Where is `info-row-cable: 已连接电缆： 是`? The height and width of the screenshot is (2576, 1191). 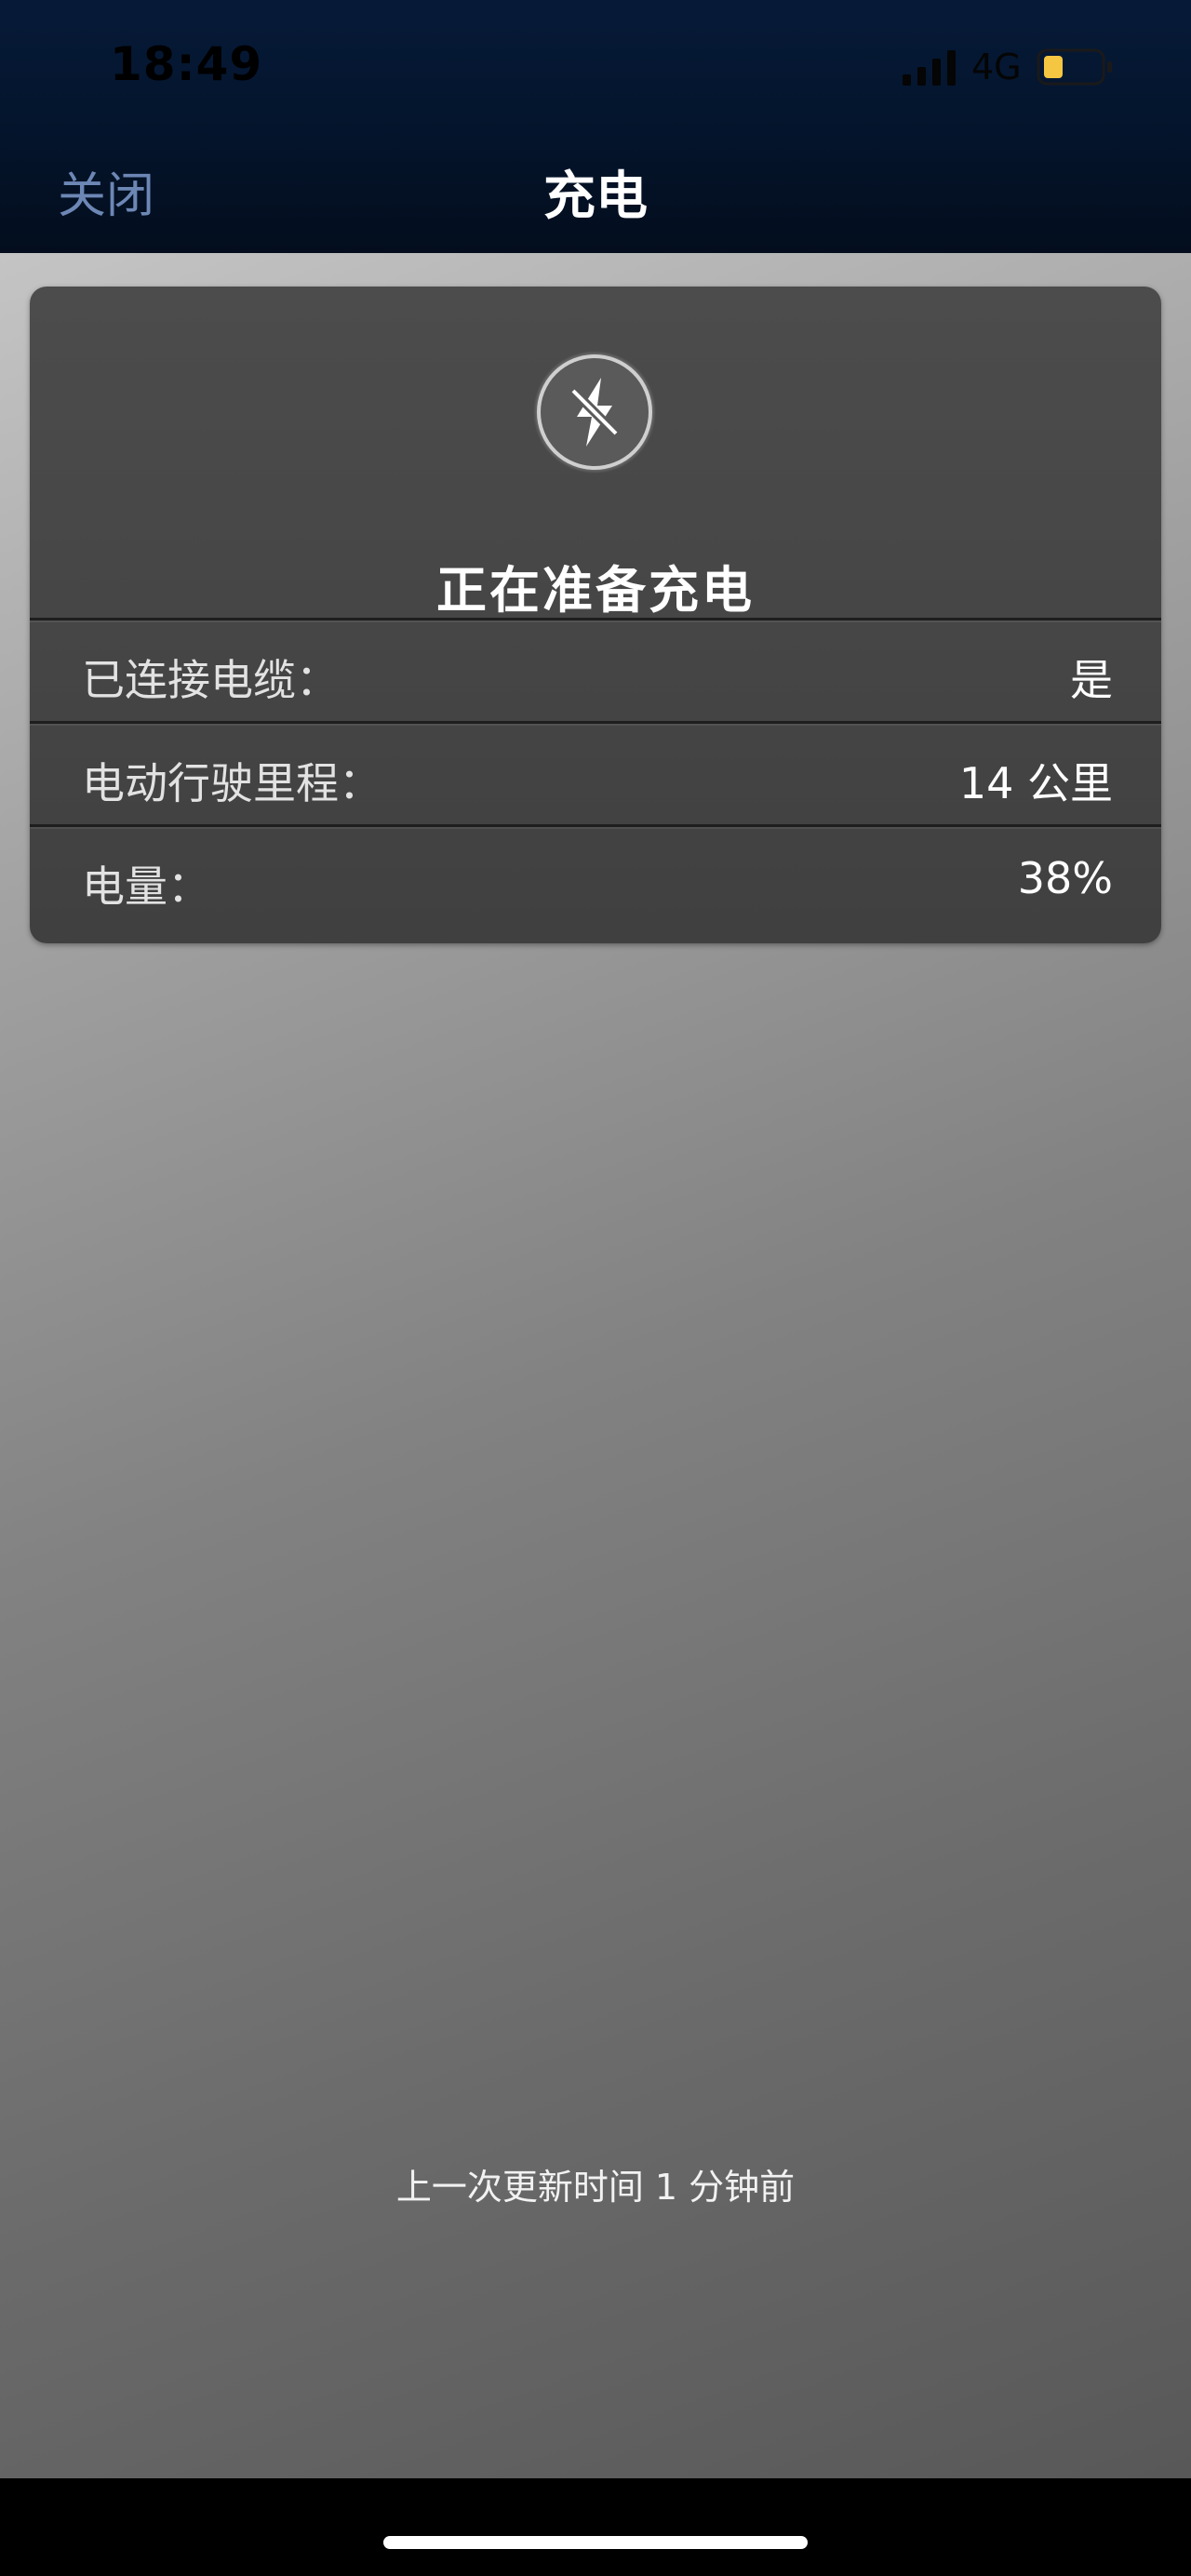 info-row-cable: 已连接电缆： 是 is located at coordinates (595, 669).